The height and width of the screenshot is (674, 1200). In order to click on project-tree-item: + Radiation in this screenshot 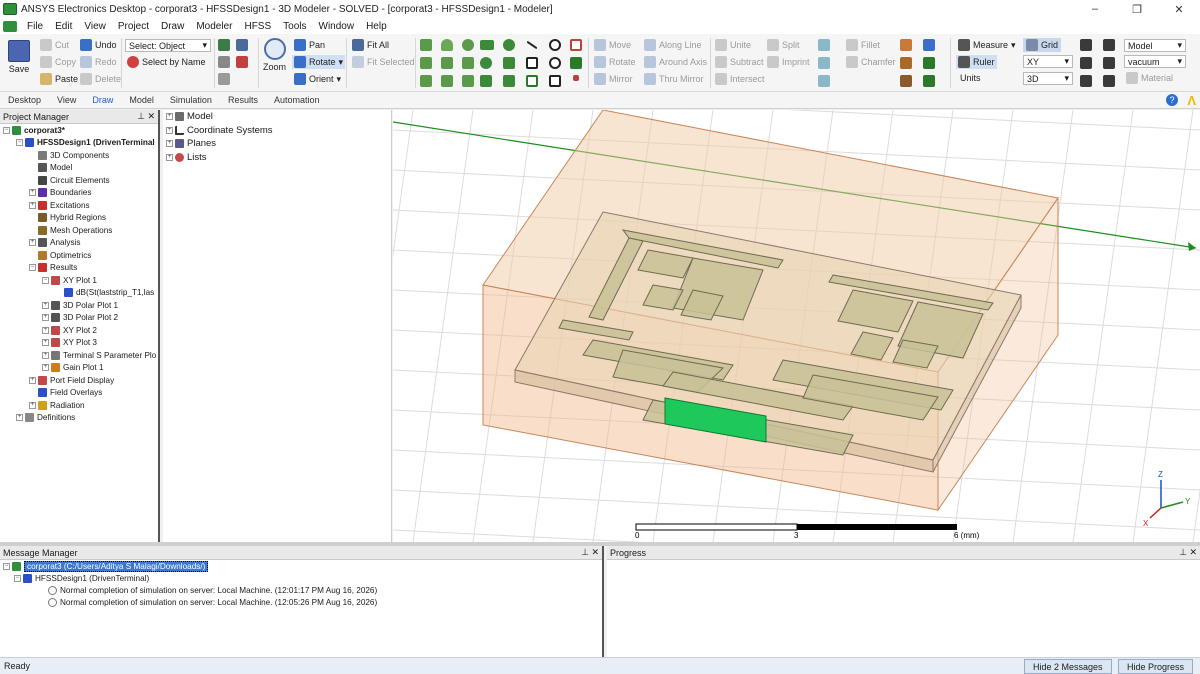, I will do `click(79, 405)`.